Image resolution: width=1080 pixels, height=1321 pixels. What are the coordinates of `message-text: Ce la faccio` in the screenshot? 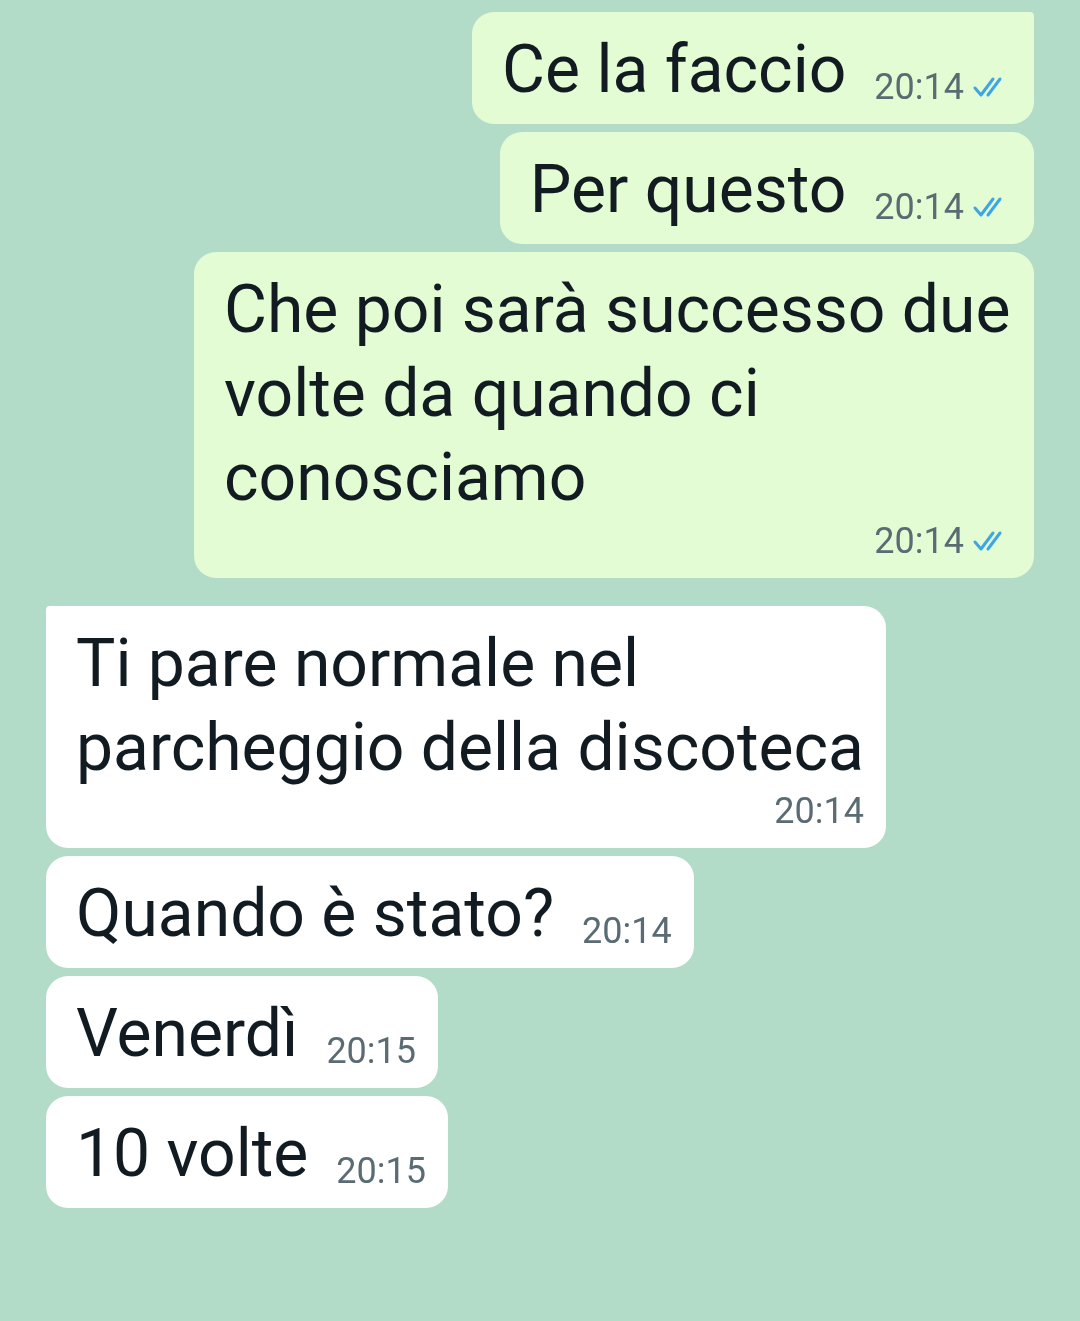 It's located at (674, 70).